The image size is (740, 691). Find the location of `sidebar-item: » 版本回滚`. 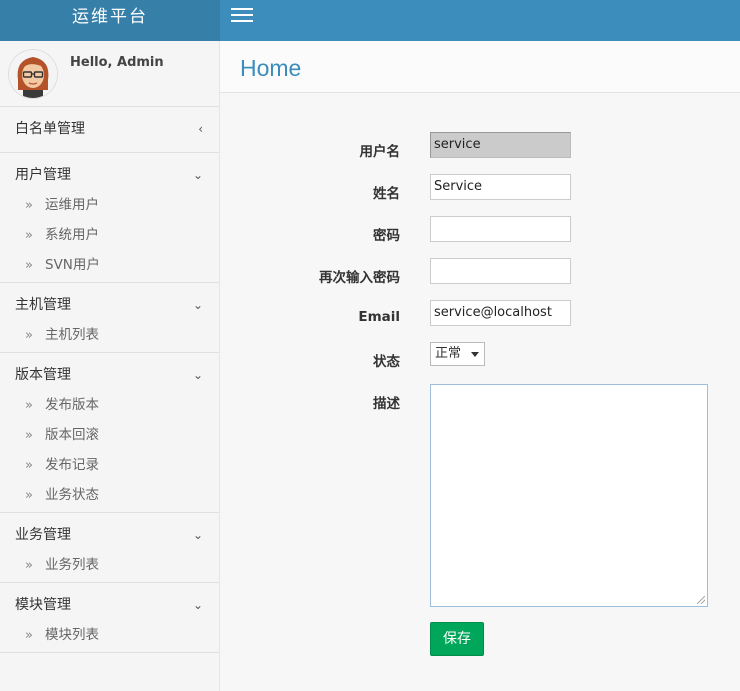

sidebar-item: » 版本回滚 is located at coordinates (109, 435).